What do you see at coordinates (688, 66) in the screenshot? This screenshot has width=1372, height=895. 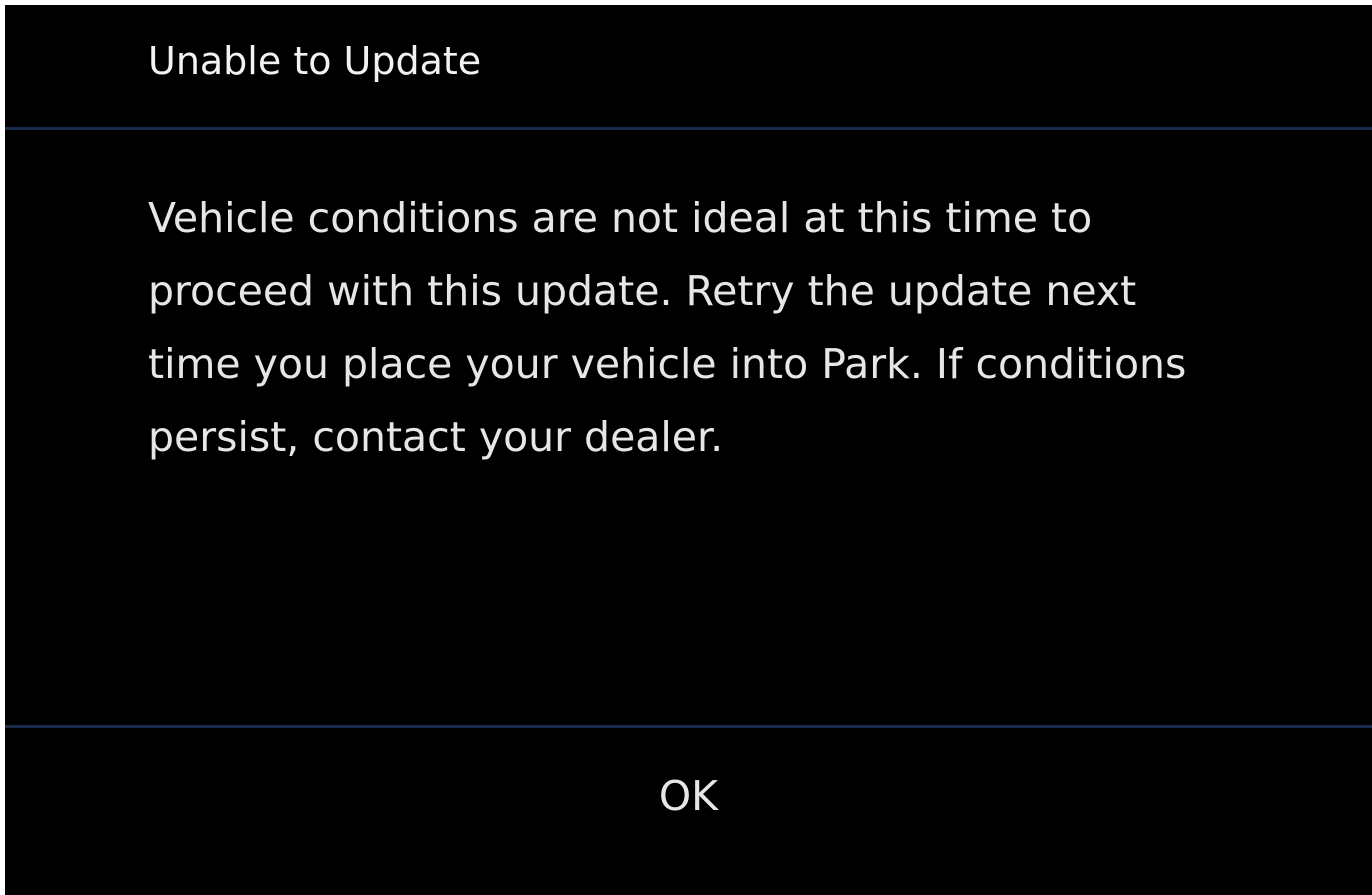 I see `dialog-header: Unable to Update` at bounding box center [688, 66].